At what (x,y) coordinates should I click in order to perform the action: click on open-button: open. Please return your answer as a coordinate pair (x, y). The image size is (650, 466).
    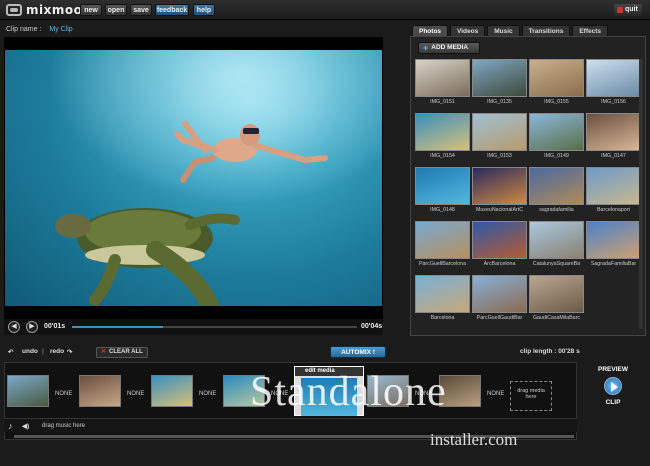
    Looking at the image, I should click on (116, 10).